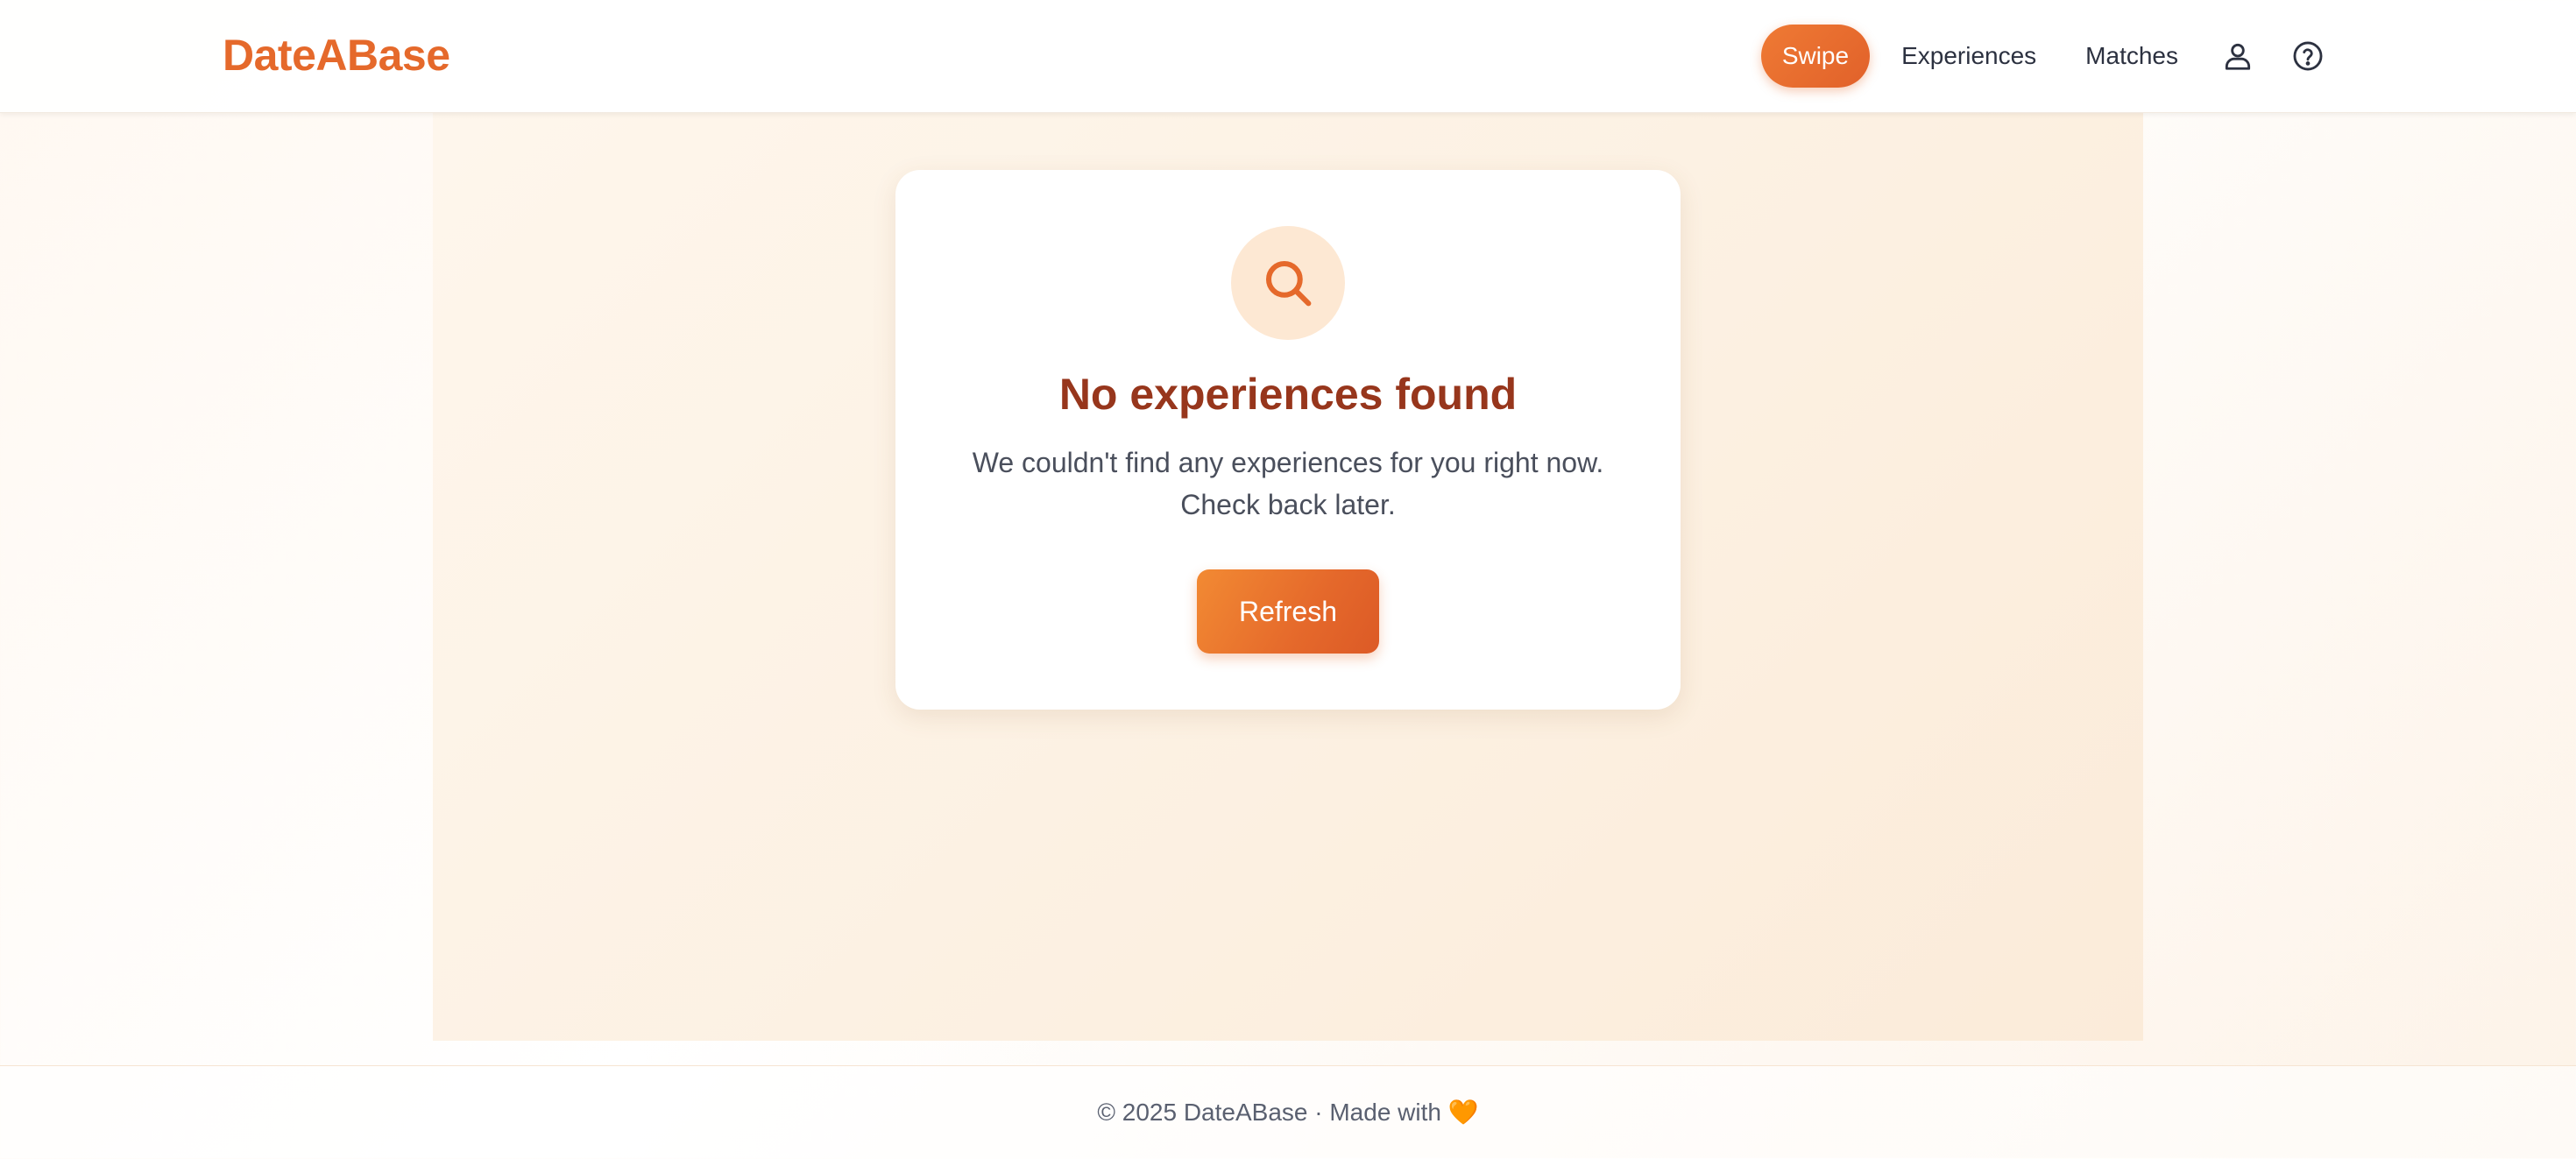 The width and height of the screenshot is (2576, 1159). I want to click on footer: © 2025 DateABase · Made with 🧡, so click(1288, 1112).